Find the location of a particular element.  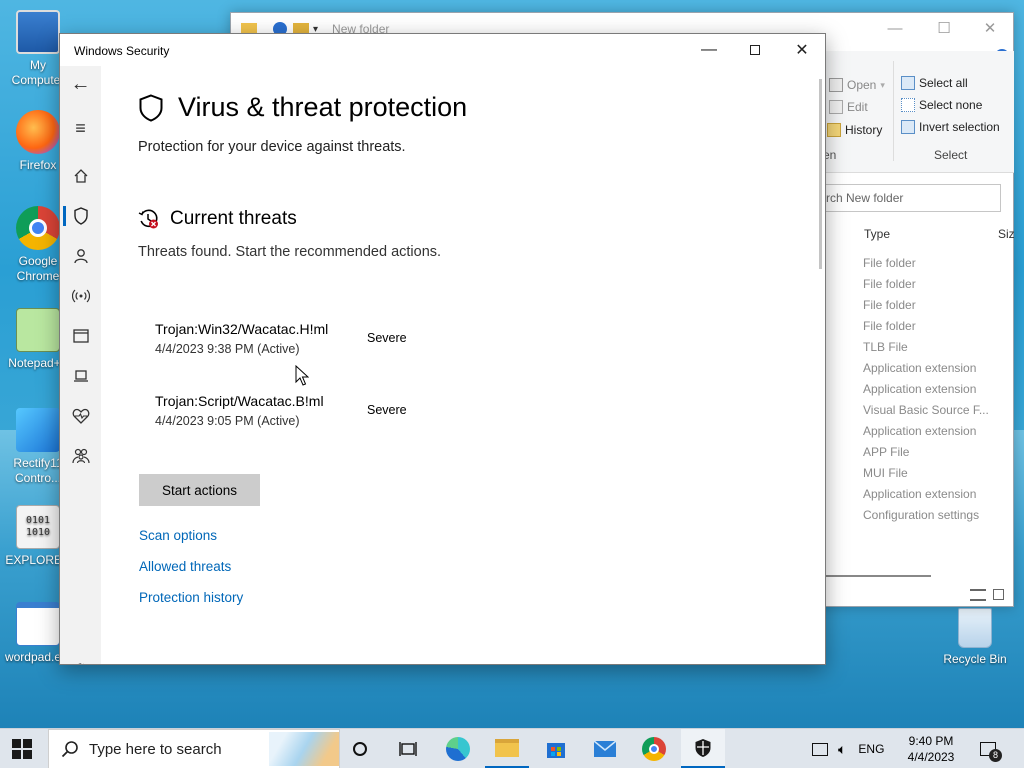

desktop-icon-recycle-bin: Recycle Bin is located at coordinates (975, 637).